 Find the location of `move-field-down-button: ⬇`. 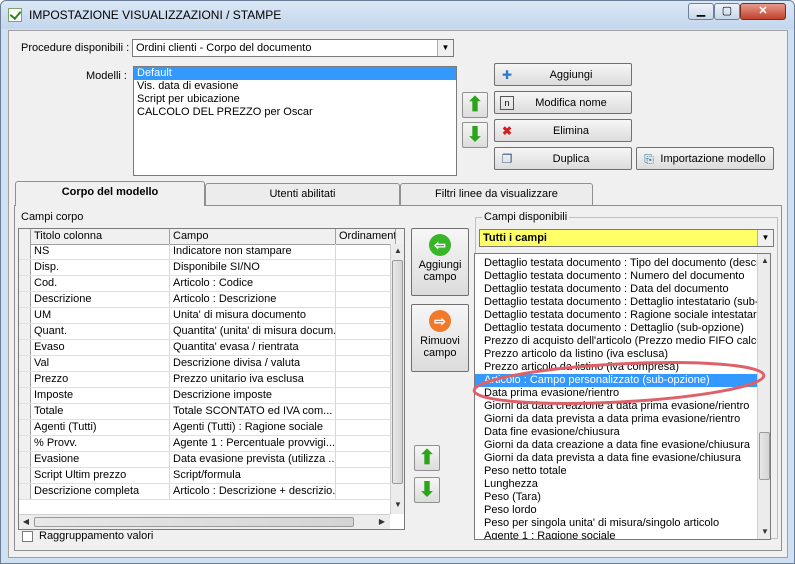

move-field-down-button: ⬇ is located at coordinates (427, 490).